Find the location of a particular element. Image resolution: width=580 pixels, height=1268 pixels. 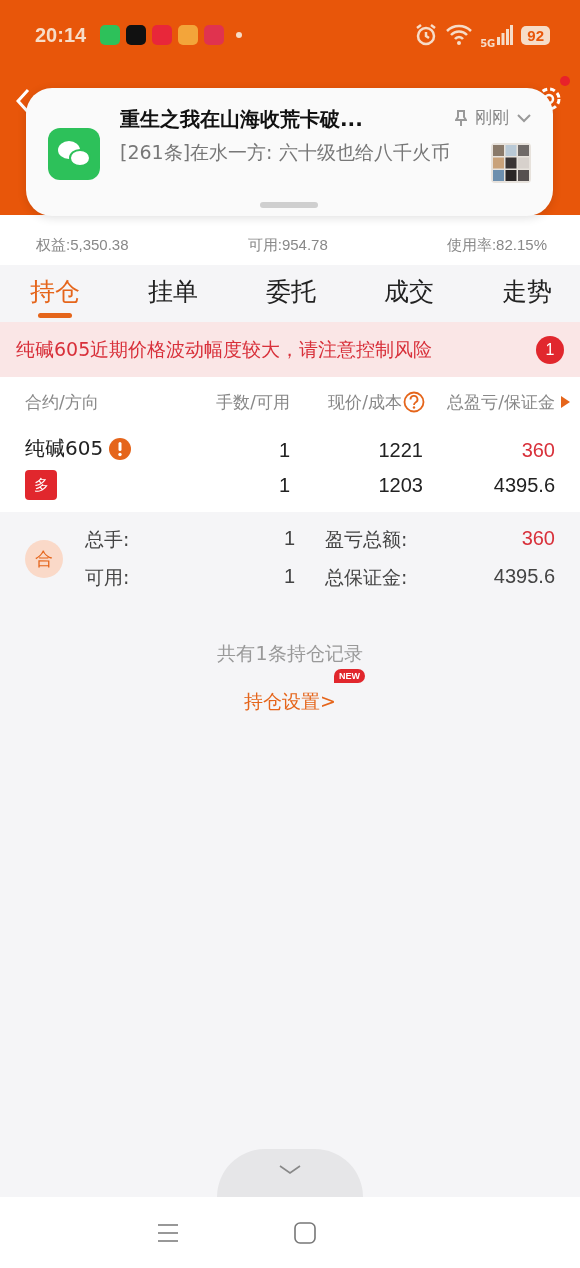

summary-value: 4395.6 is located at coordinates (524, 576).